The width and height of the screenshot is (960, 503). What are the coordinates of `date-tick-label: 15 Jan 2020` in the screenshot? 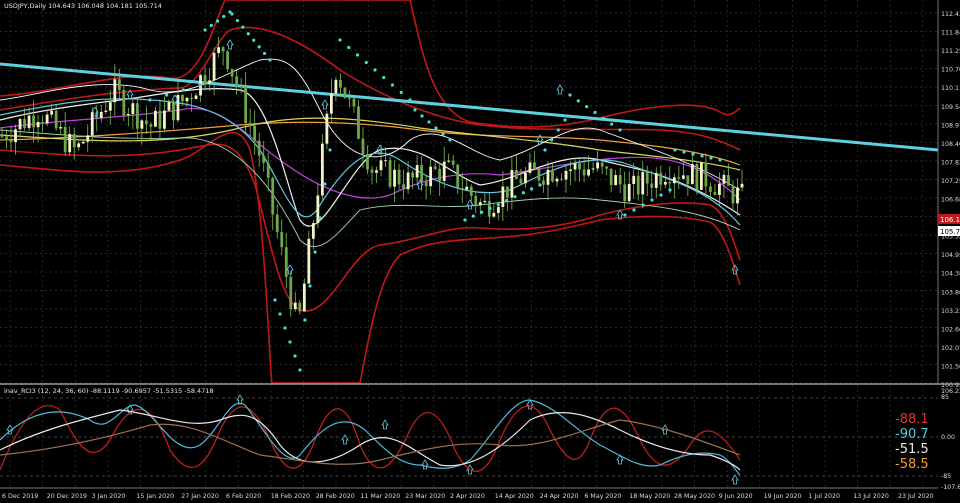 It's located at (155, 496).